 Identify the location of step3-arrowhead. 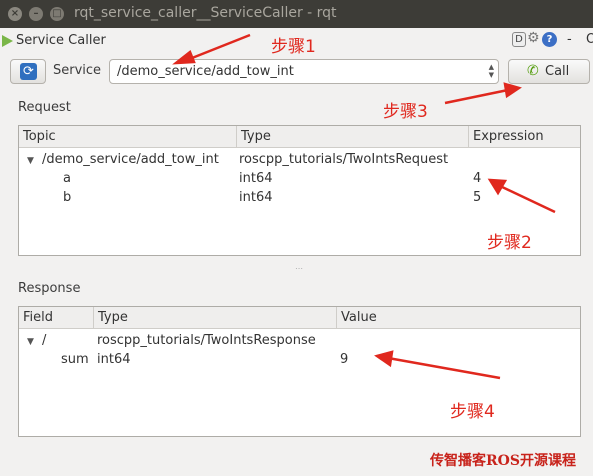
(512, 90).